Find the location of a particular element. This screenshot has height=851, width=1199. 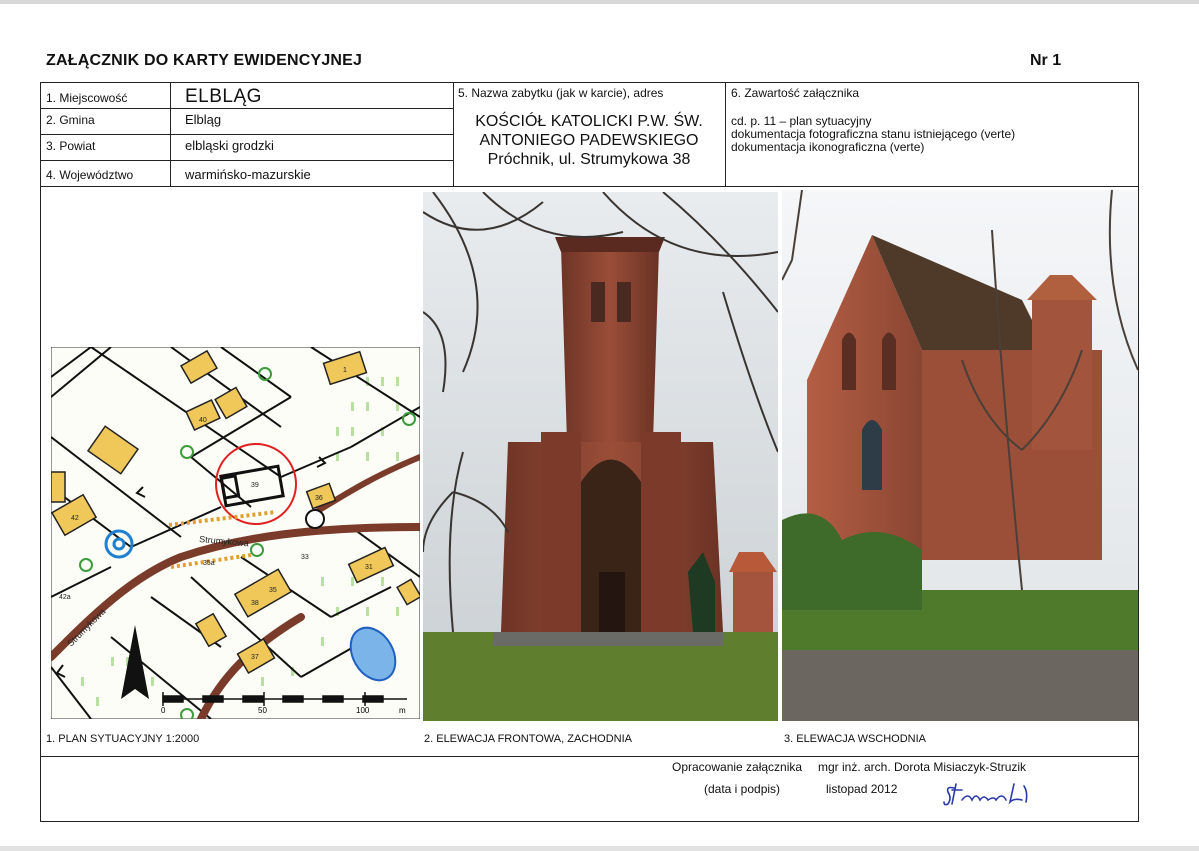

buttress-left is located at coordinates (561, 532).